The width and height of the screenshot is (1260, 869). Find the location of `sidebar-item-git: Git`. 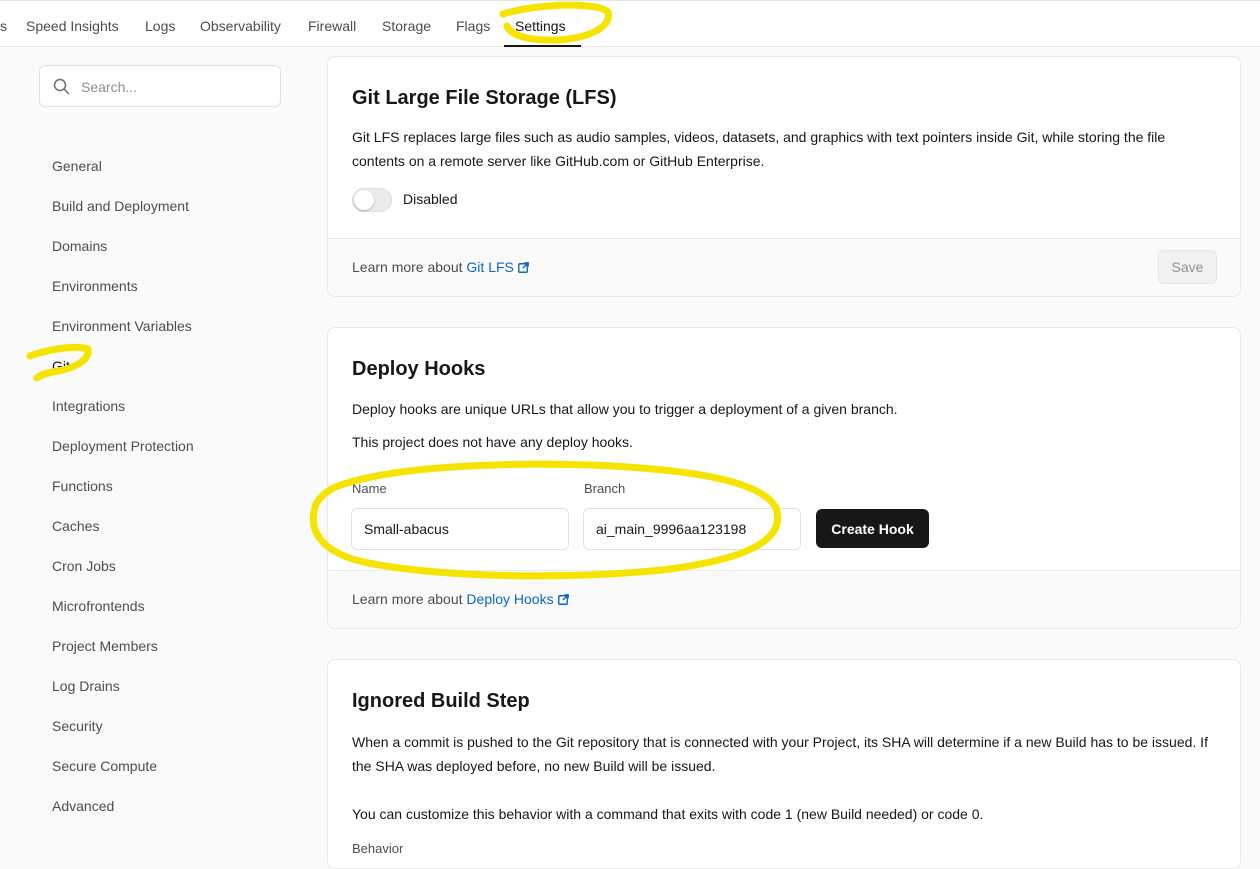

sidebar-item-git: Git is located at coordinates (61, 366).